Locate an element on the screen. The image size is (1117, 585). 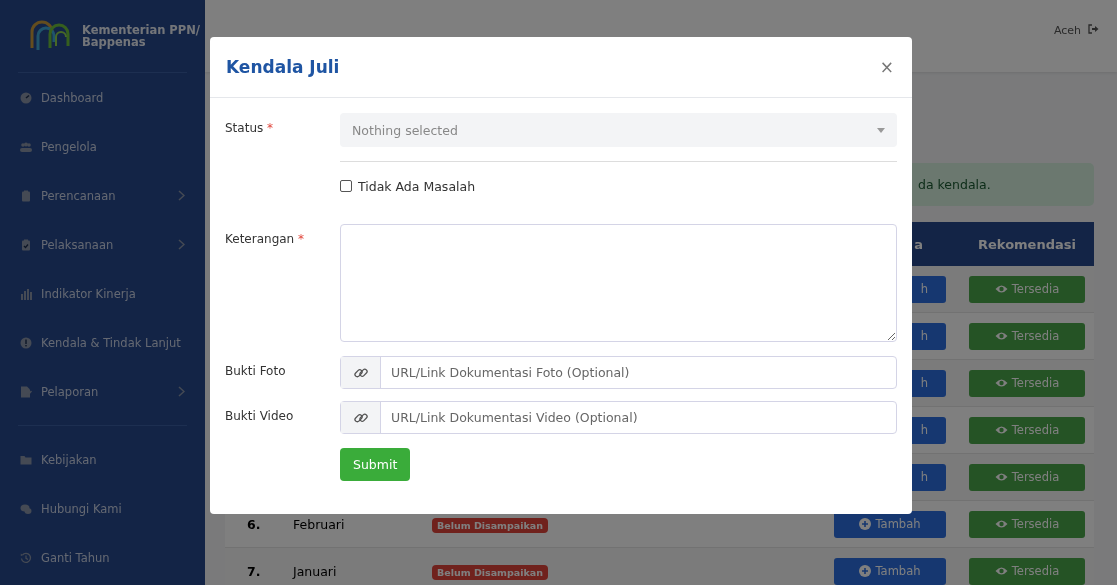
chart-icon is located at coordinates (26, 293).